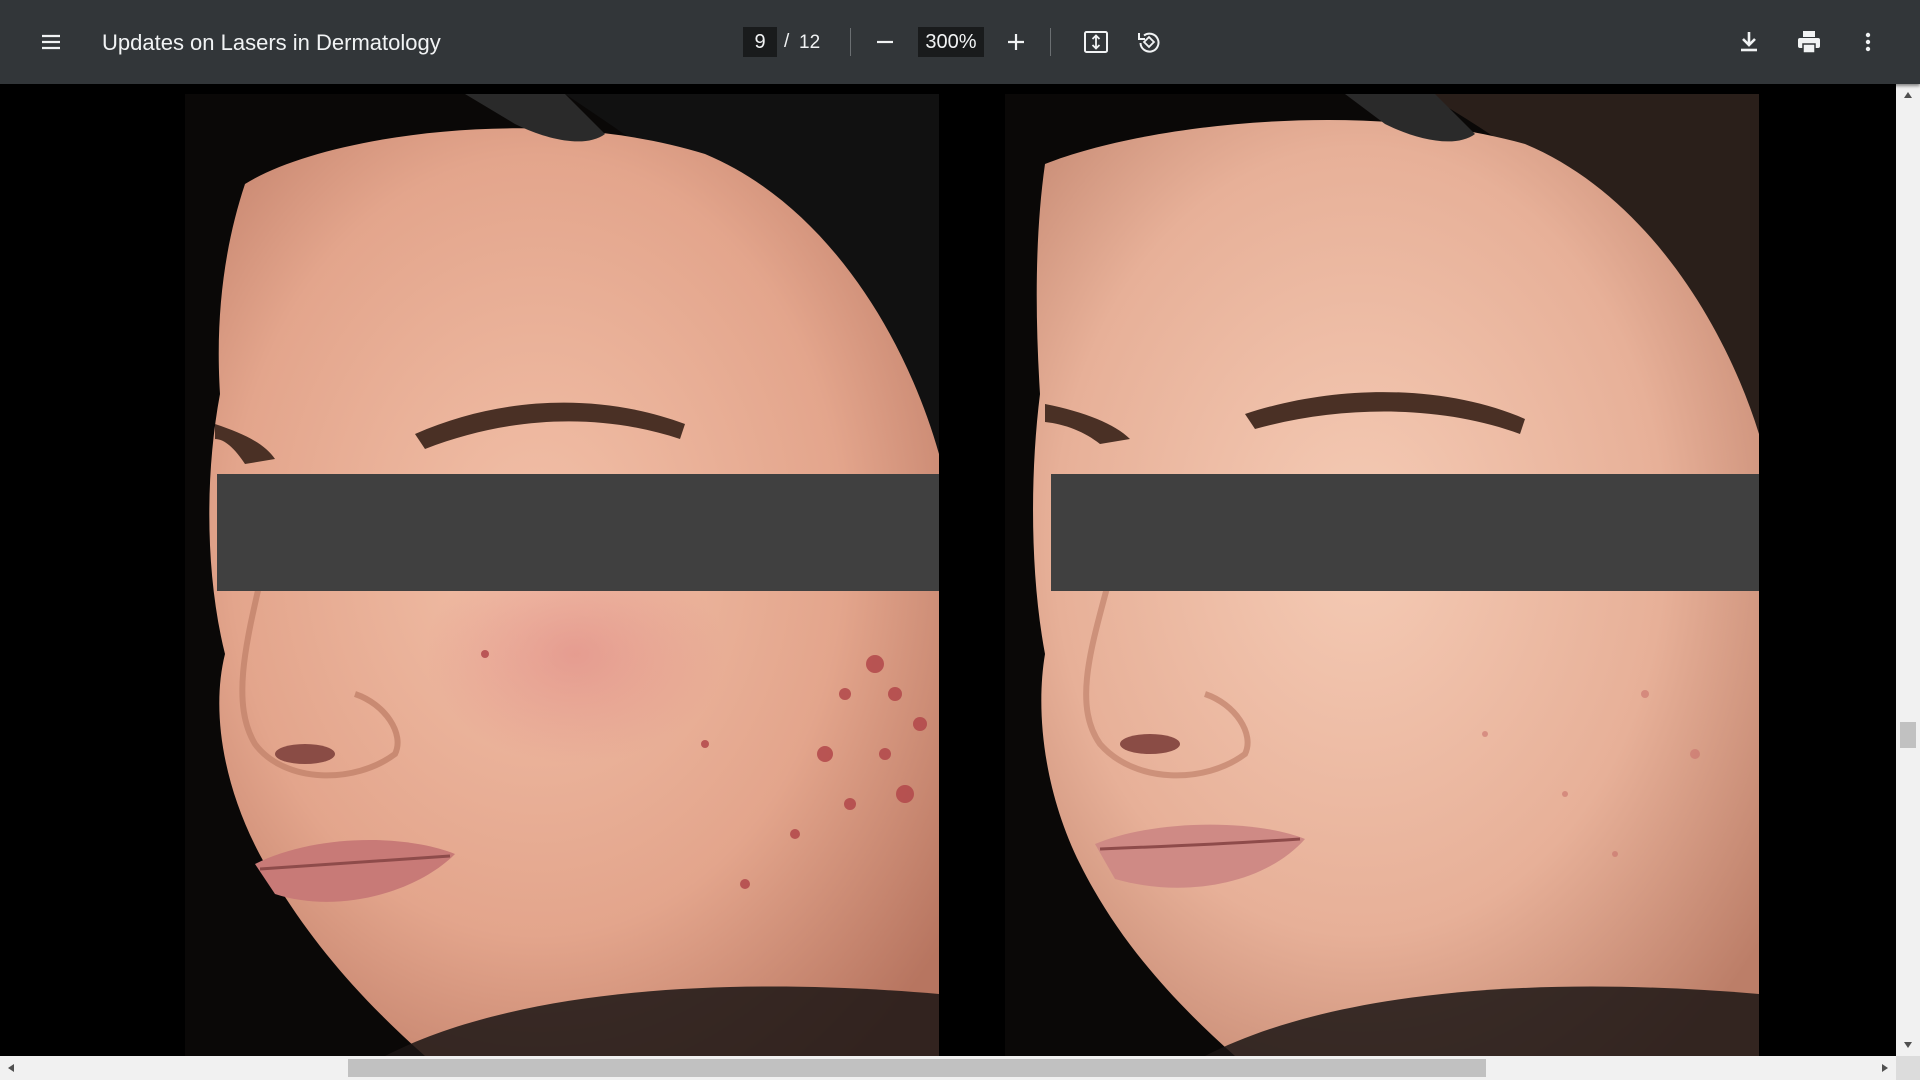 The width and height of the screenshot is (1920, 1080). I want to click on scroll-up-arrow-icon, so click(1908, 95).